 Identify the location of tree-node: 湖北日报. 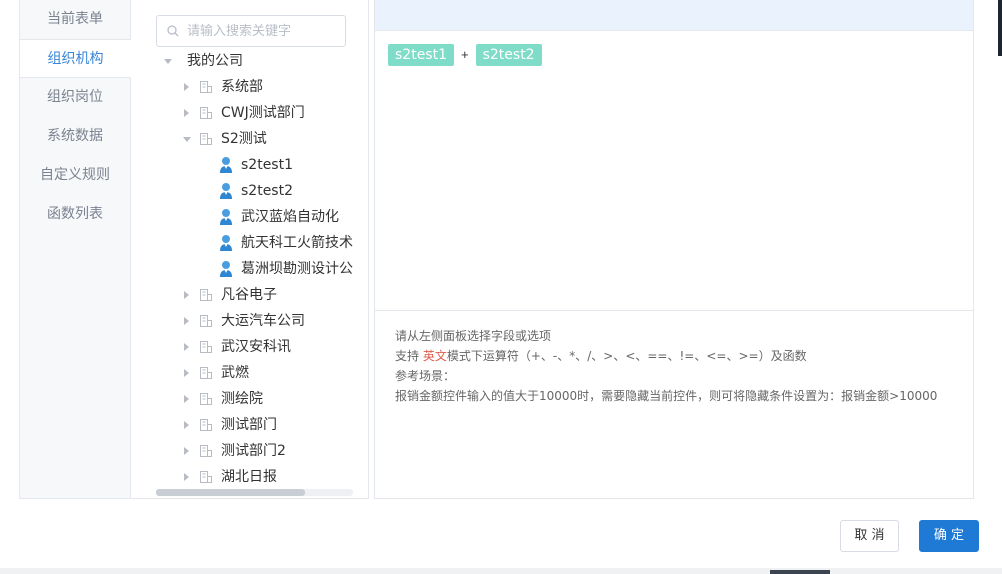
(249, 477).